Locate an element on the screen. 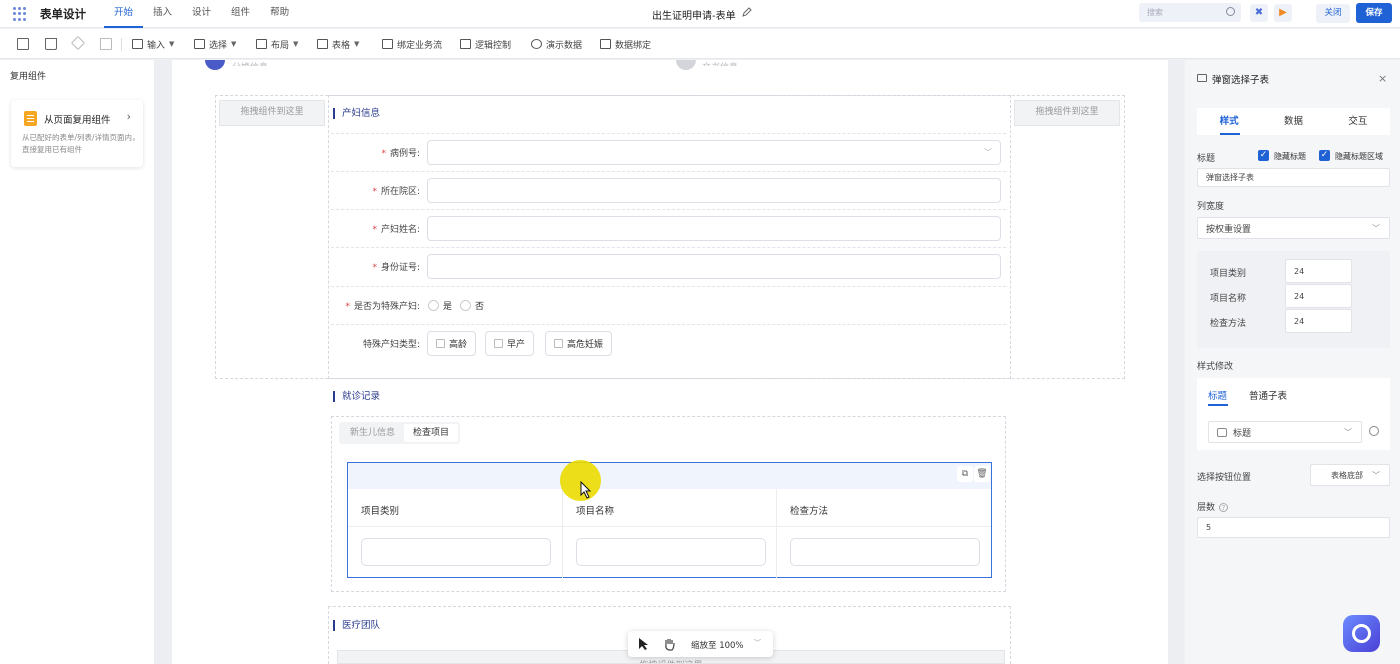 The height and width of the screenshot is (664, 1400). subtable-header-band is located at coordinates (669, 476).